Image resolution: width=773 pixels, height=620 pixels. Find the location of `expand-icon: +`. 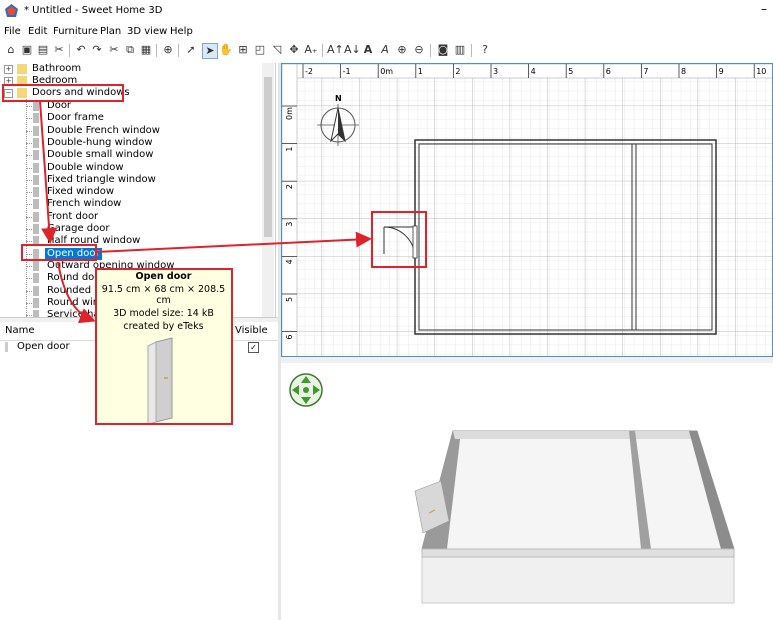

expand-icon: + is located at coordinates (8, 69).